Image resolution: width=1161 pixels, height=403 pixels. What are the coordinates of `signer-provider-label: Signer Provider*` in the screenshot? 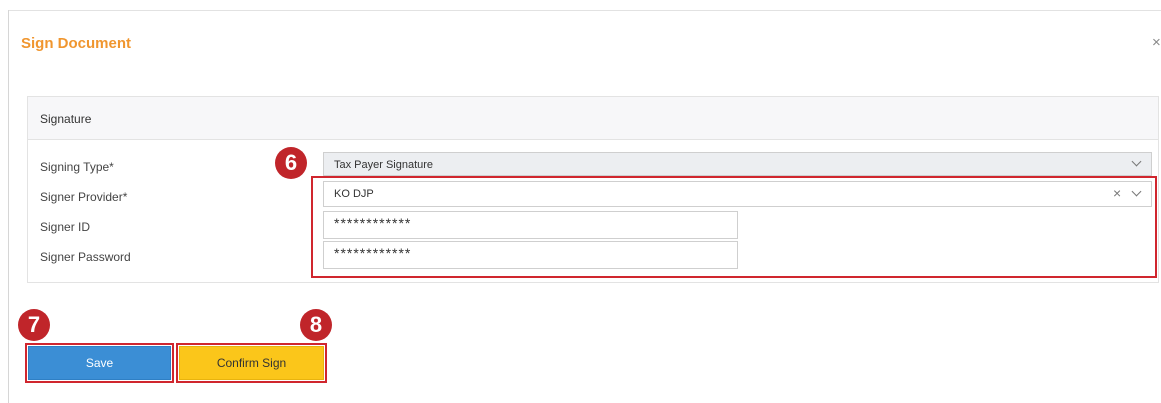 It's located at (84, 197).